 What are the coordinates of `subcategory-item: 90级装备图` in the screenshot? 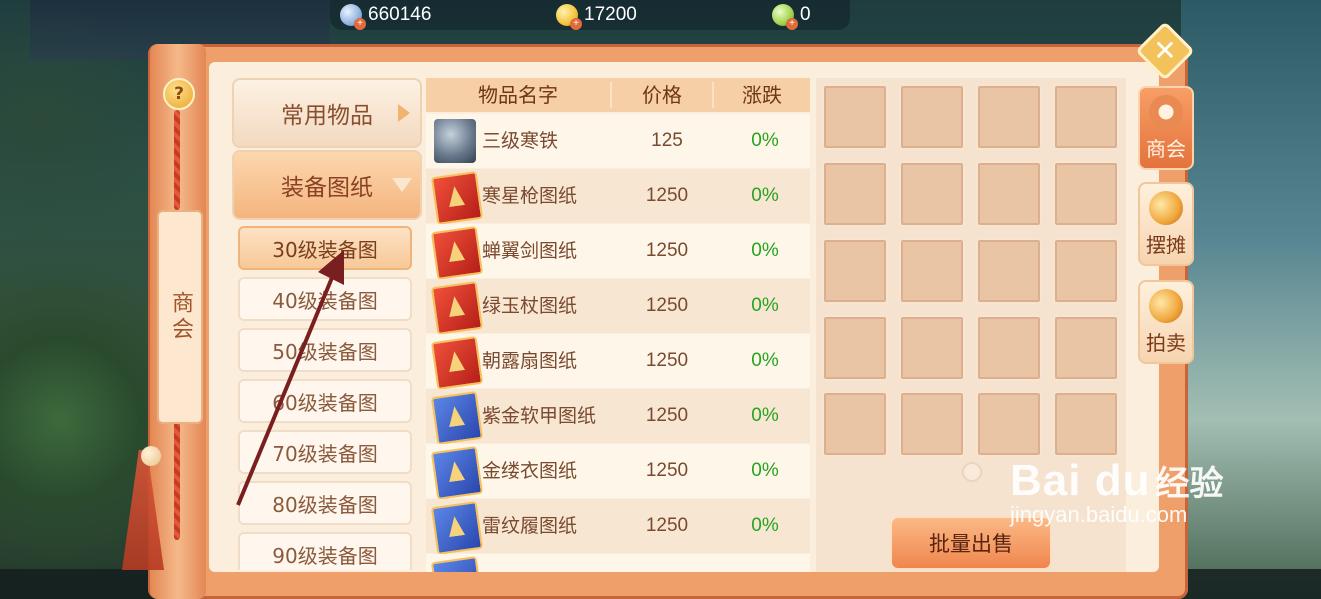 It's located at (325, 551).